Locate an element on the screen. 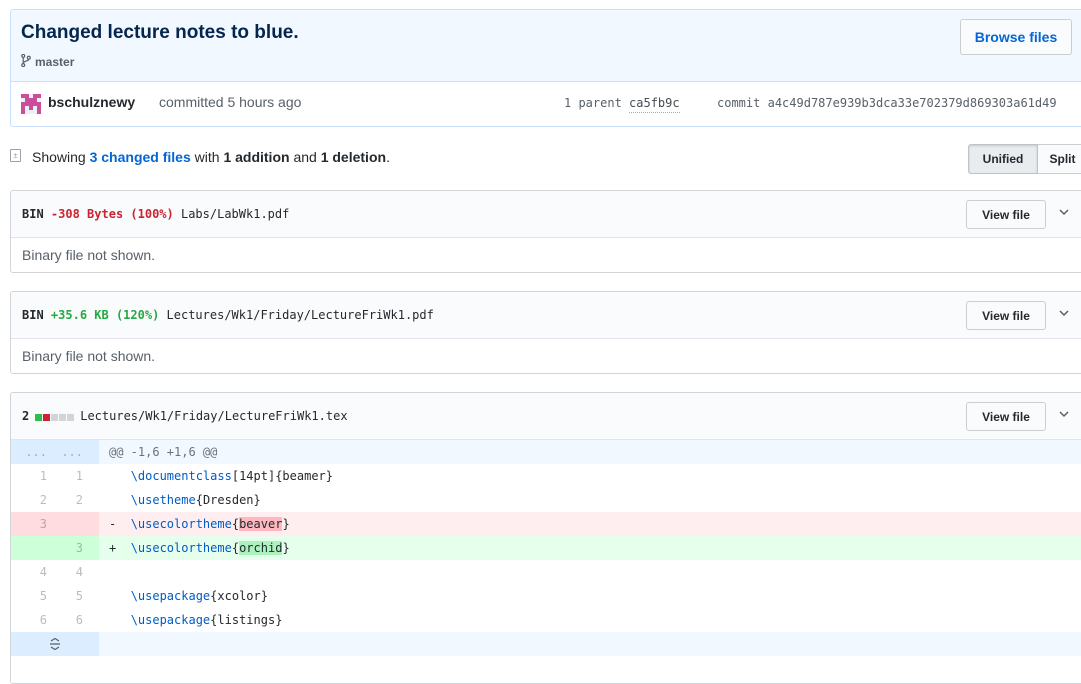 The image size is (1081, 684). latex-command: \documentclass is located at coordinates (181, 476).